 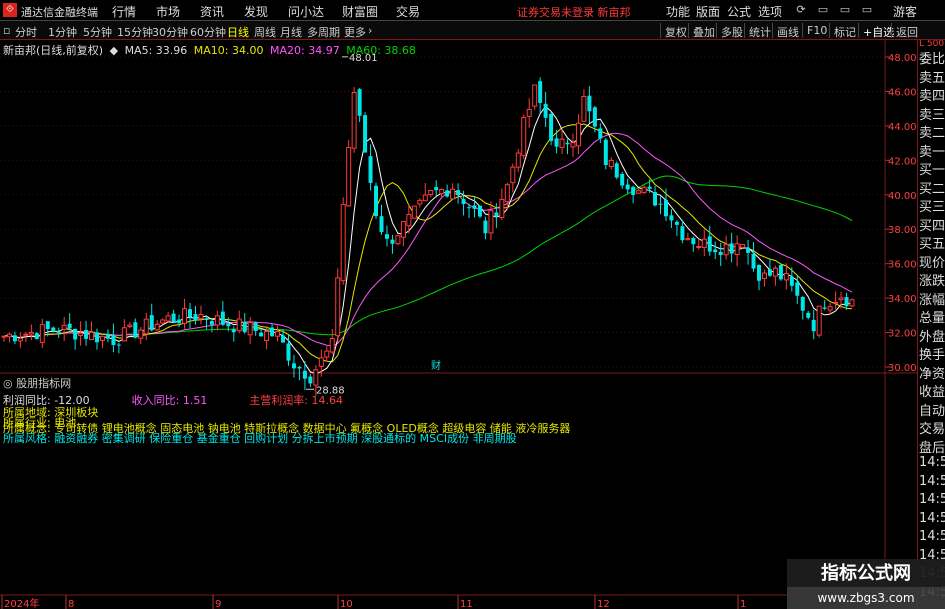 I want to click on menu-assistant: 问小达, so click(x=306, y=11).